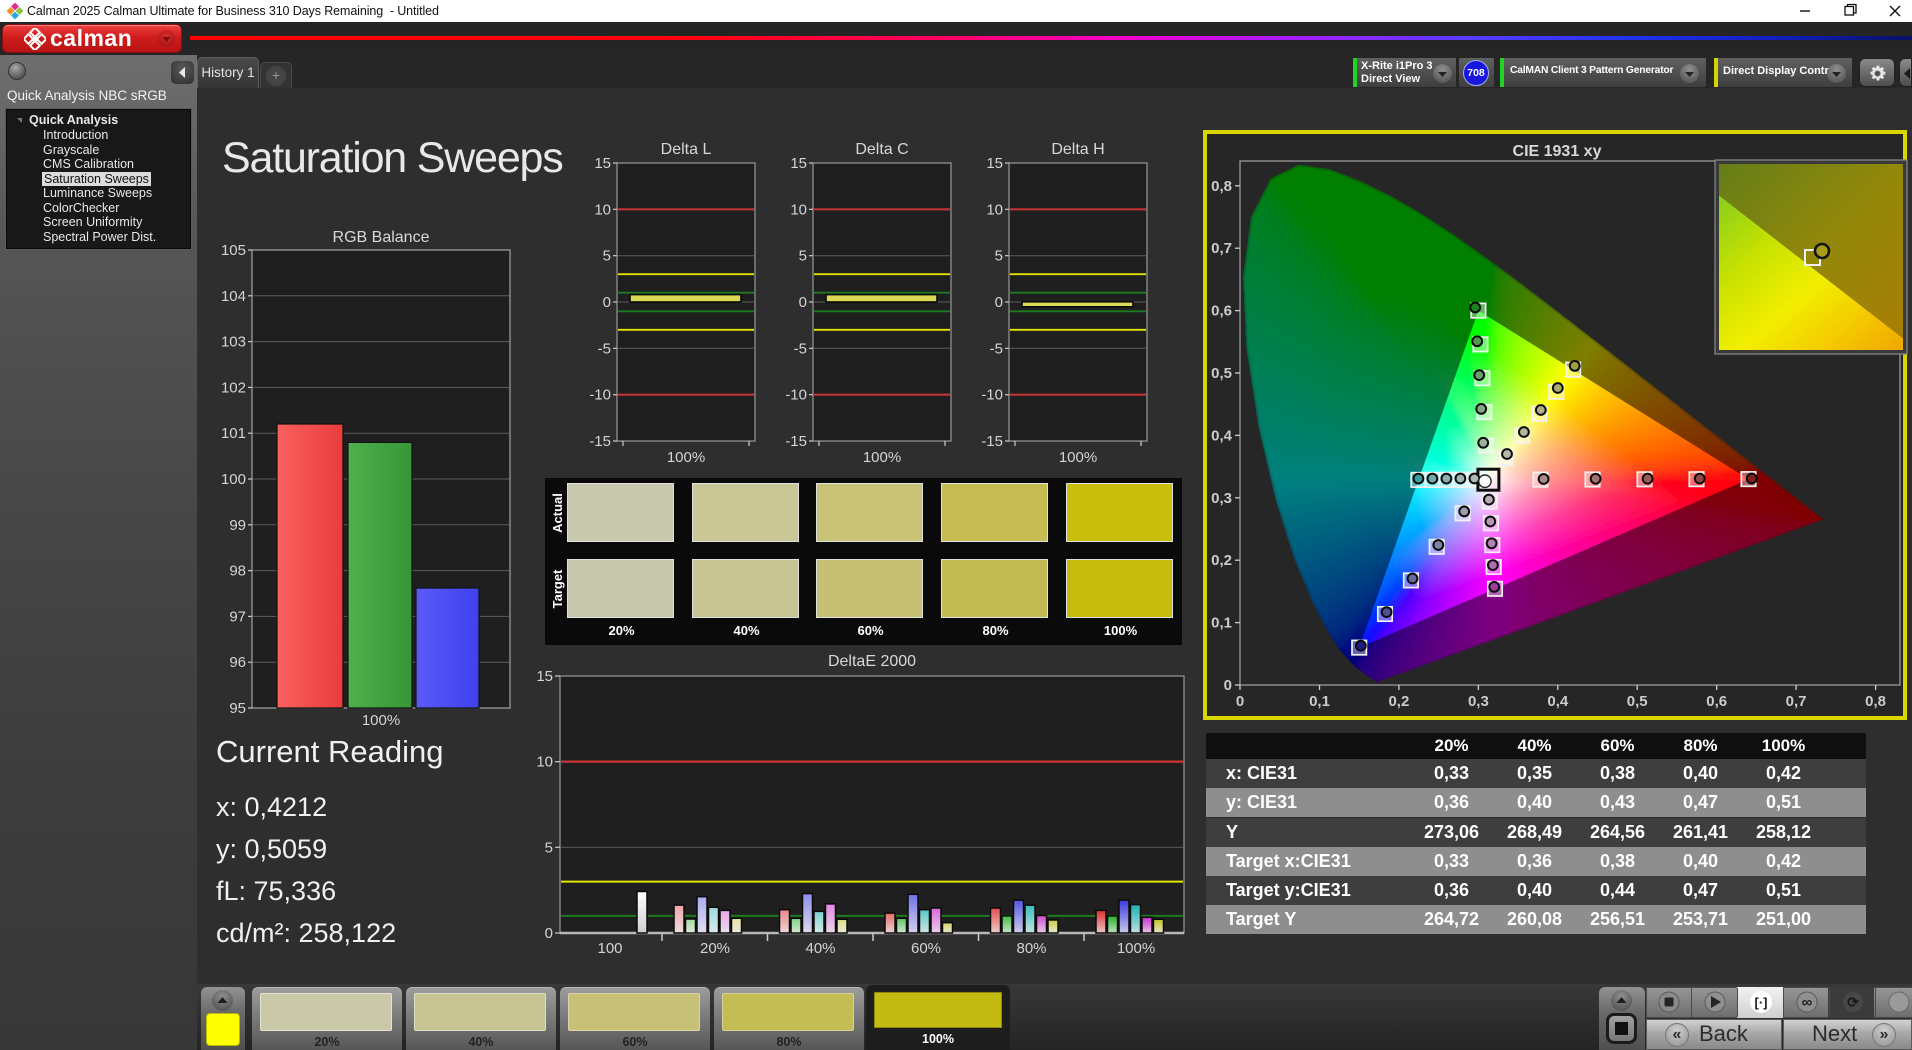  I want to click on svg-text: 99, so click(237, 525).